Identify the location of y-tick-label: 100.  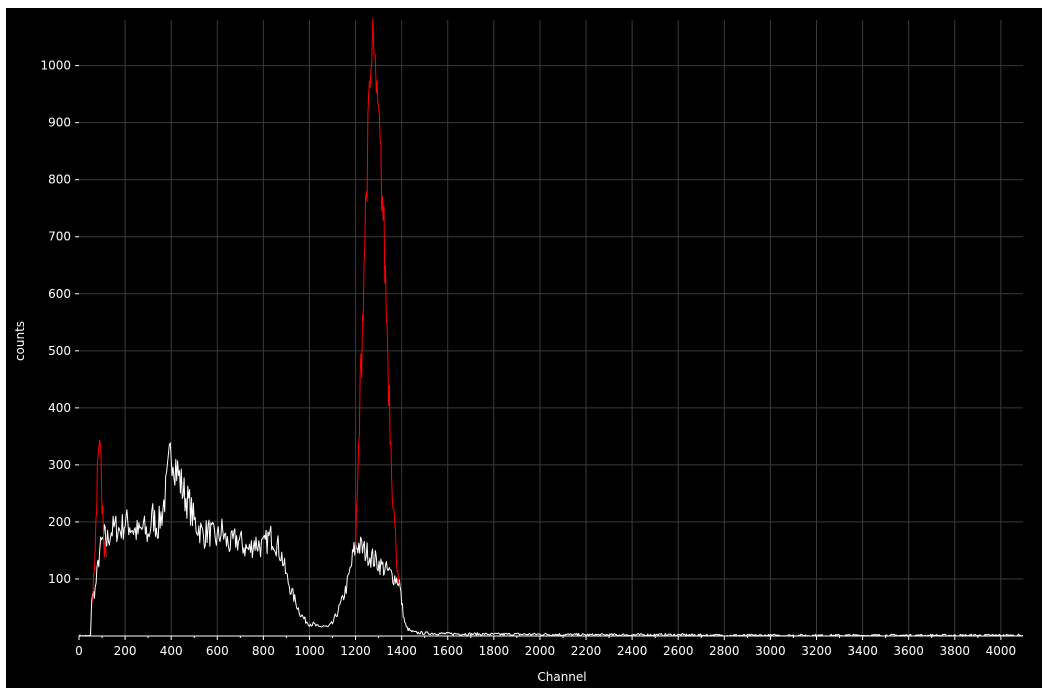
(59, 579).